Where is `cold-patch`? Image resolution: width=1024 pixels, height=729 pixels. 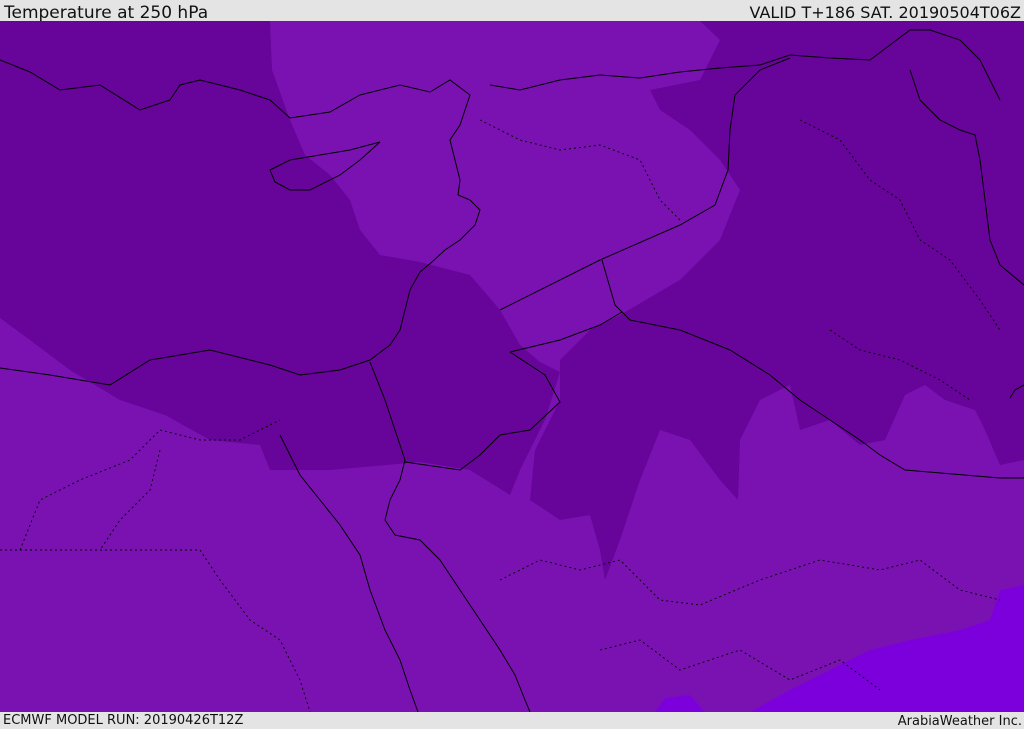 cold-patch is located at coordinates (541, 314).